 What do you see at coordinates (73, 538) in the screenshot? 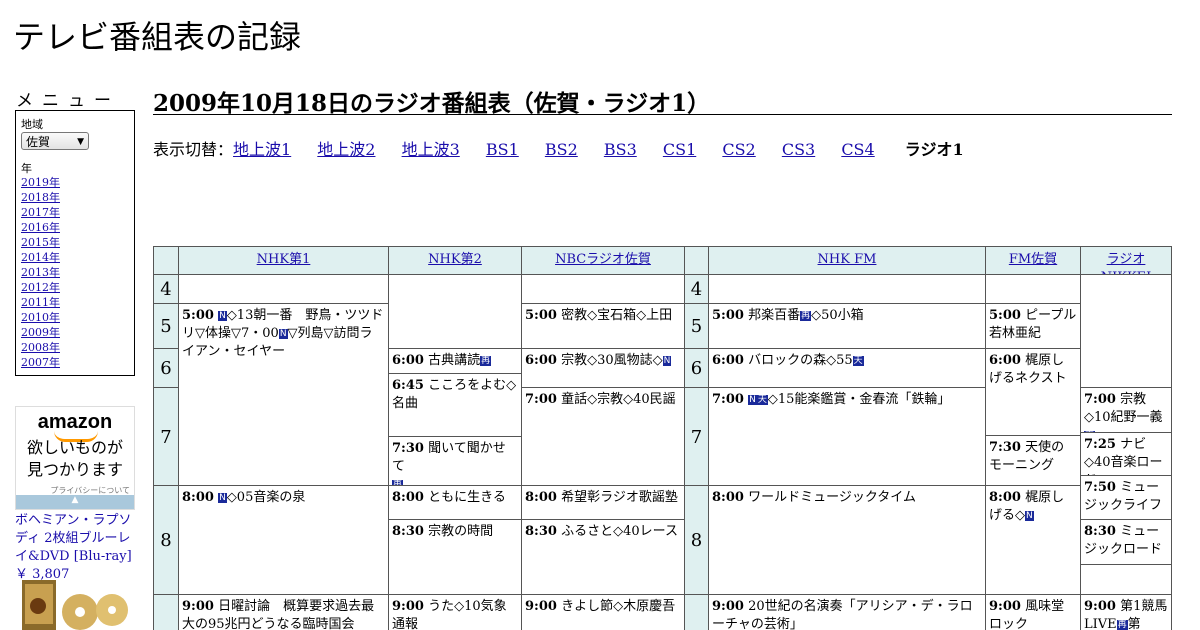
I see `product-link: ボヘミアン・ラプソディ 2枚組ブルーレイ&DVD [Blu-ray]` at bounding box center [73, 538].